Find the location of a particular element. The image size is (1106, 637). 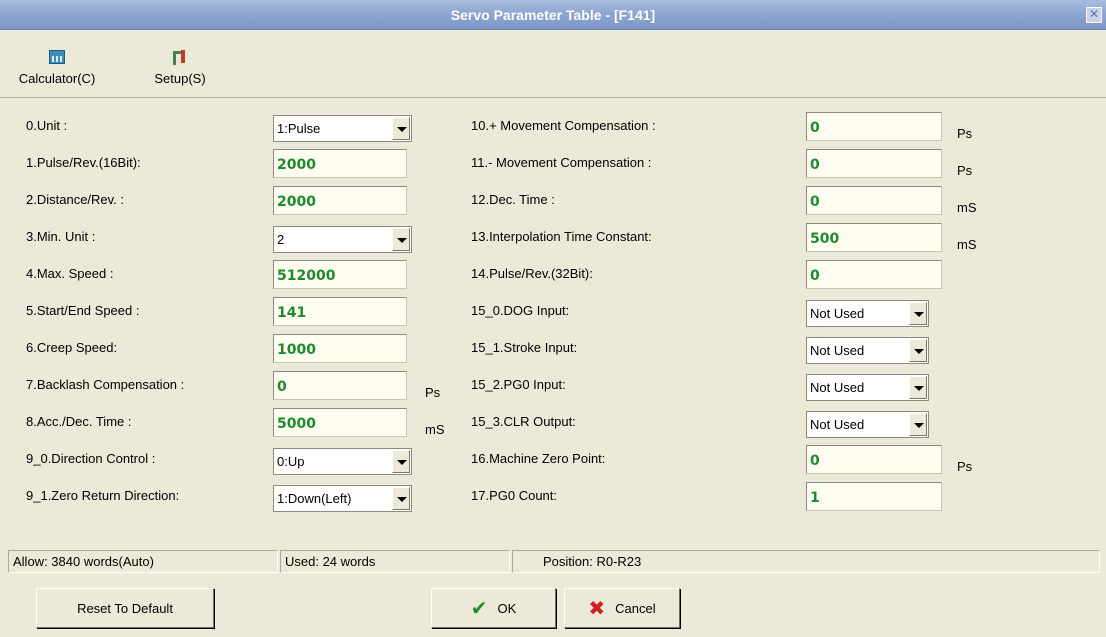

input-6-creep-speed: 1000 is located at coordinates (340, 348).